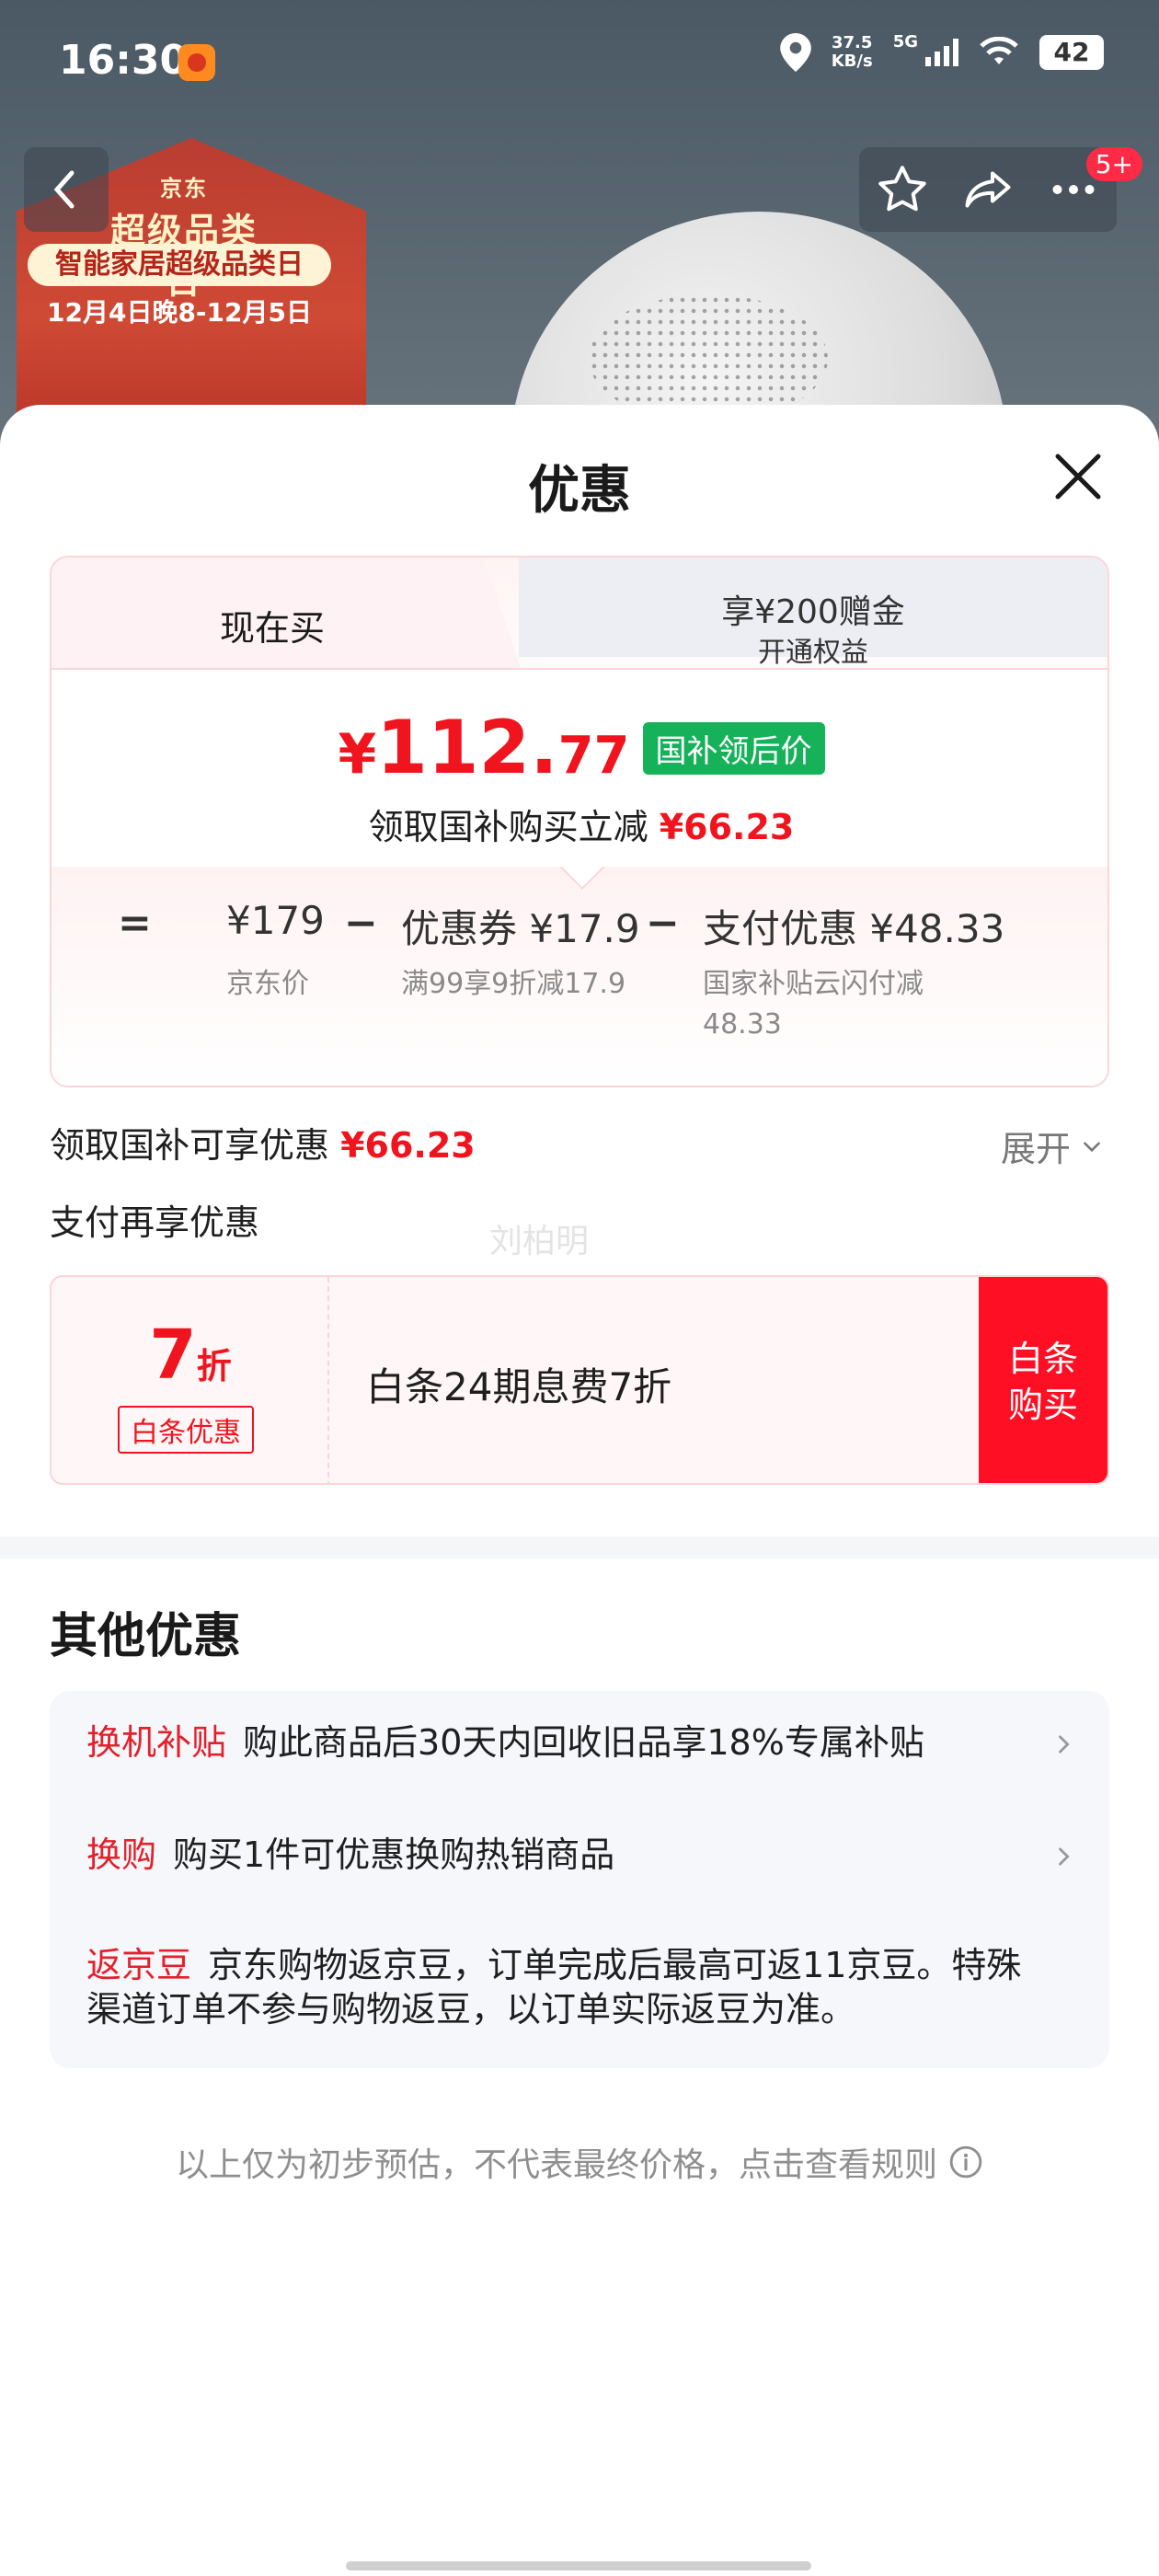 Image resolution: width=1159 pixels, height=2576 pixels. I want to click on home-indicator, so click(578, 2565).